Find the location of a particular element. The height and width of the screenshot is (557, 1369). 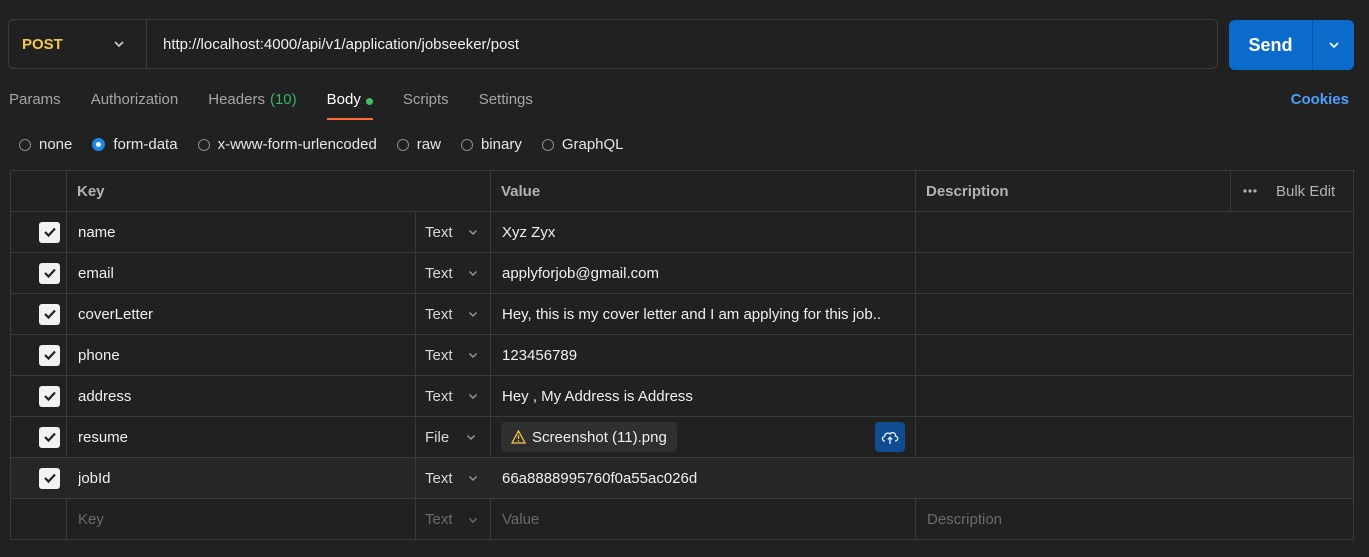

key-column-header: Key is located at coordinates (91, 191).